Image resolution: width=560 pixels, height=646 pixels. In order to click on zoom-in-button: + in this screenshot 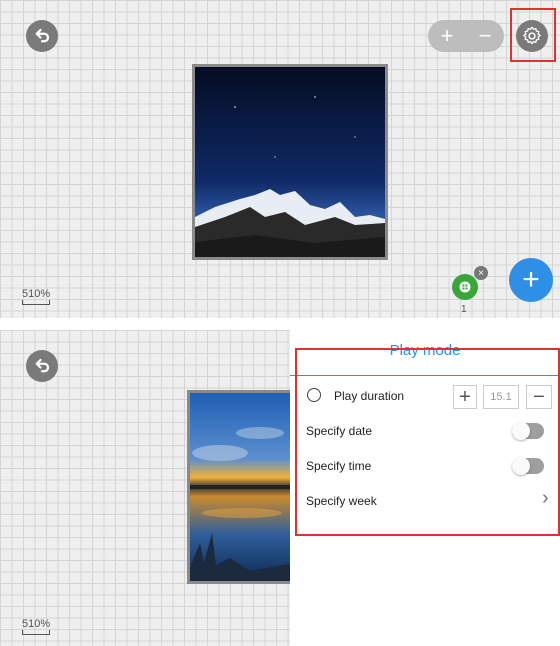, I will do `click(447, 36)`.